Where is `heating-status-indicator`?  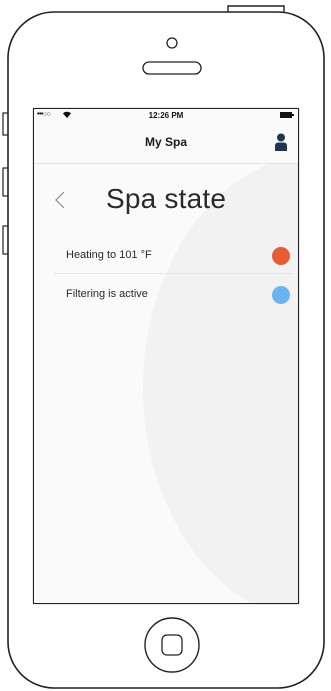
heating-status-indicator is located at coordinates (281, 256).